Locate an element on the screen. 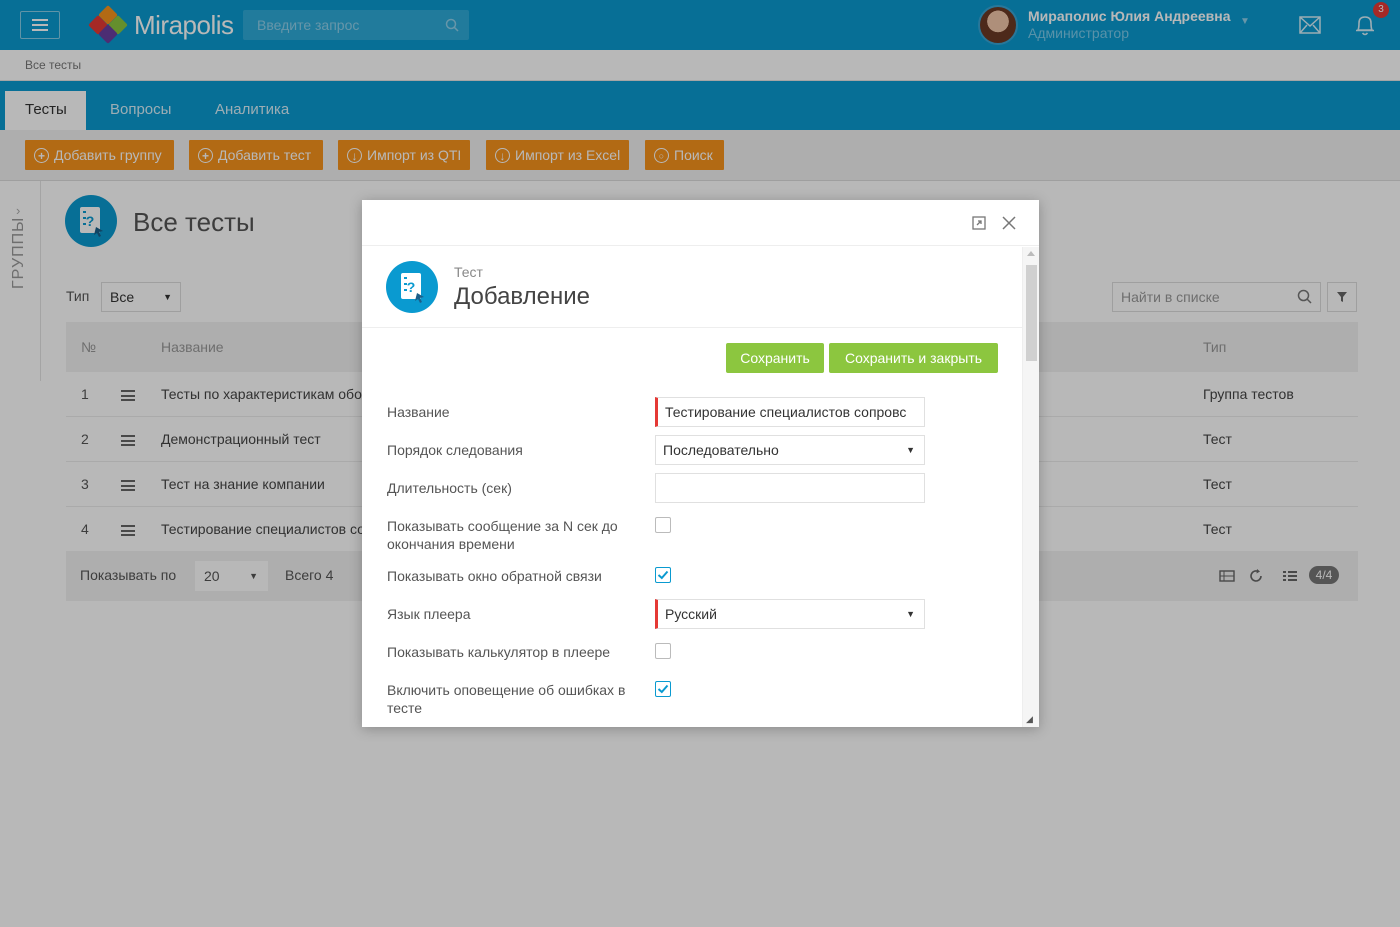 This screenshot has height=927, width=1400. error-notify-checkbox is located at coordinates (663, 689).